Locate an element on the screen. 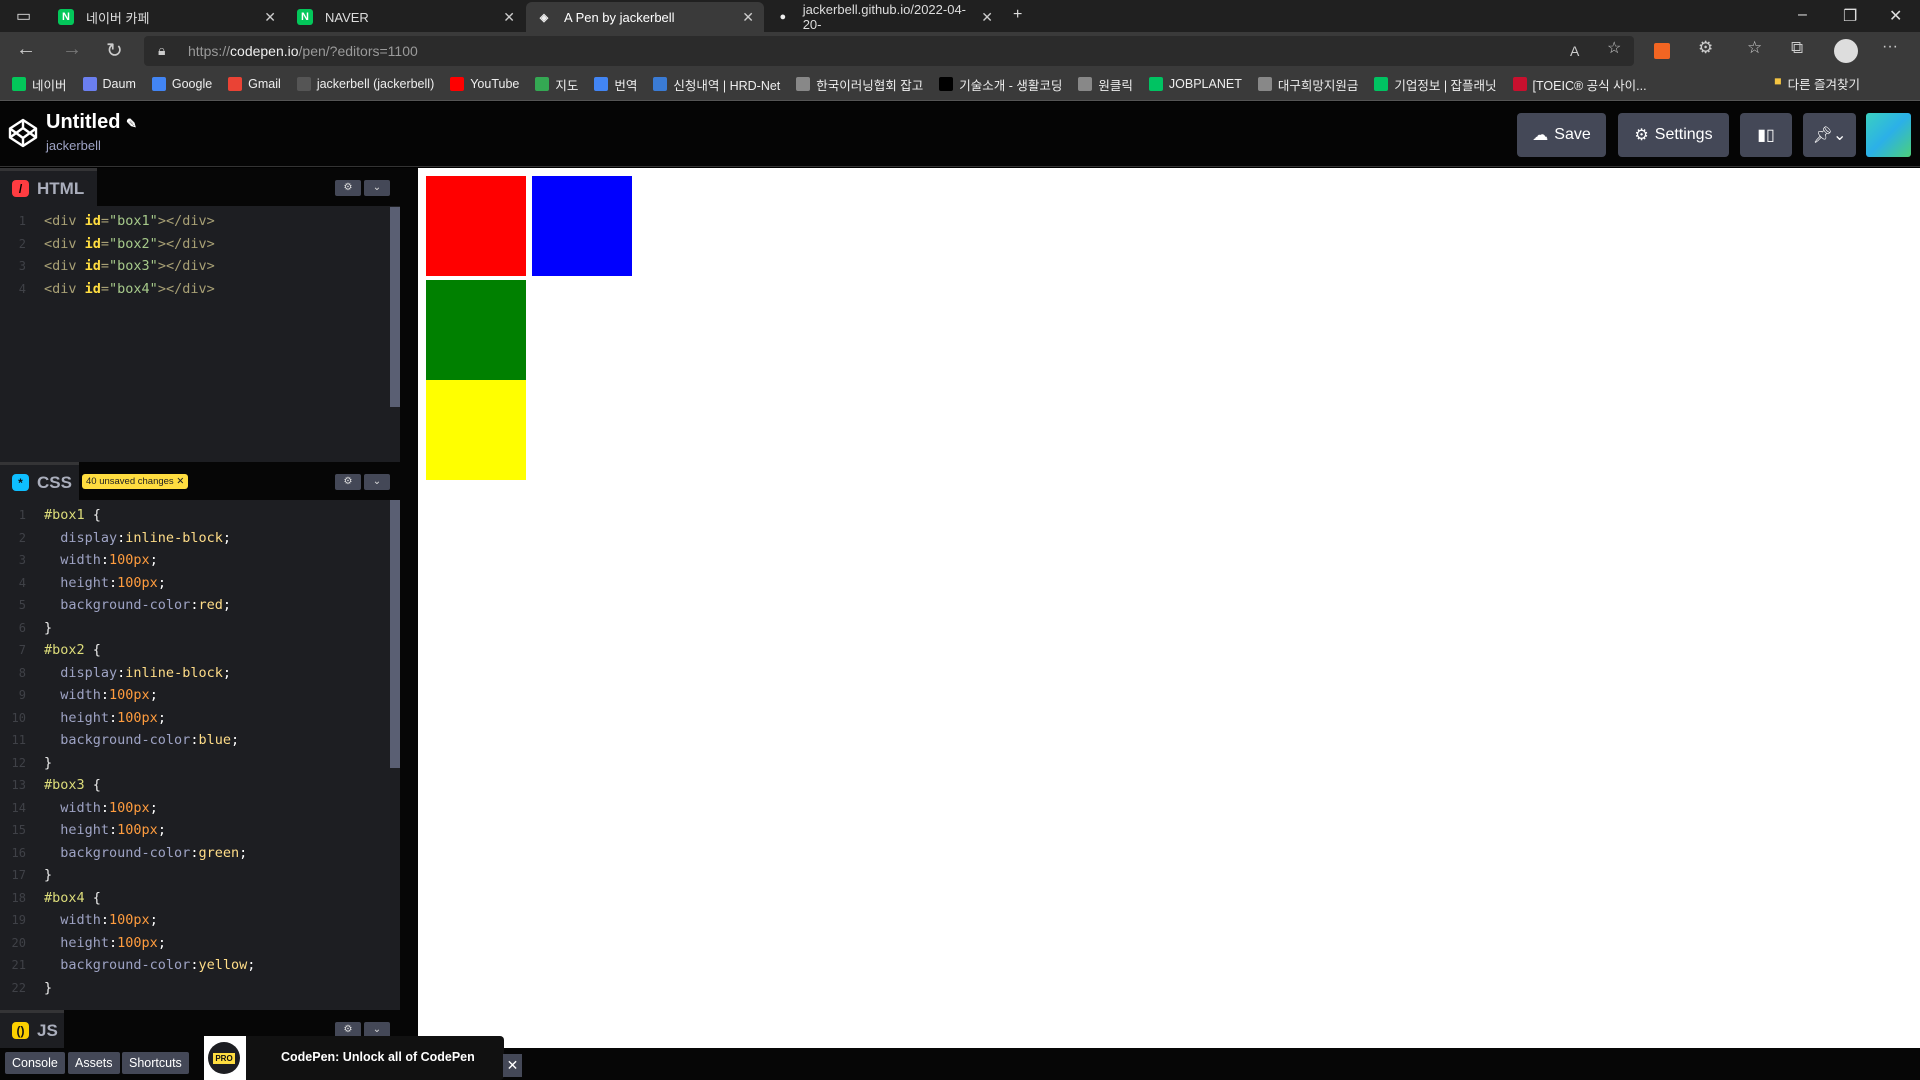  bookmark-item: Gmail is located at coordinates (254, 84).